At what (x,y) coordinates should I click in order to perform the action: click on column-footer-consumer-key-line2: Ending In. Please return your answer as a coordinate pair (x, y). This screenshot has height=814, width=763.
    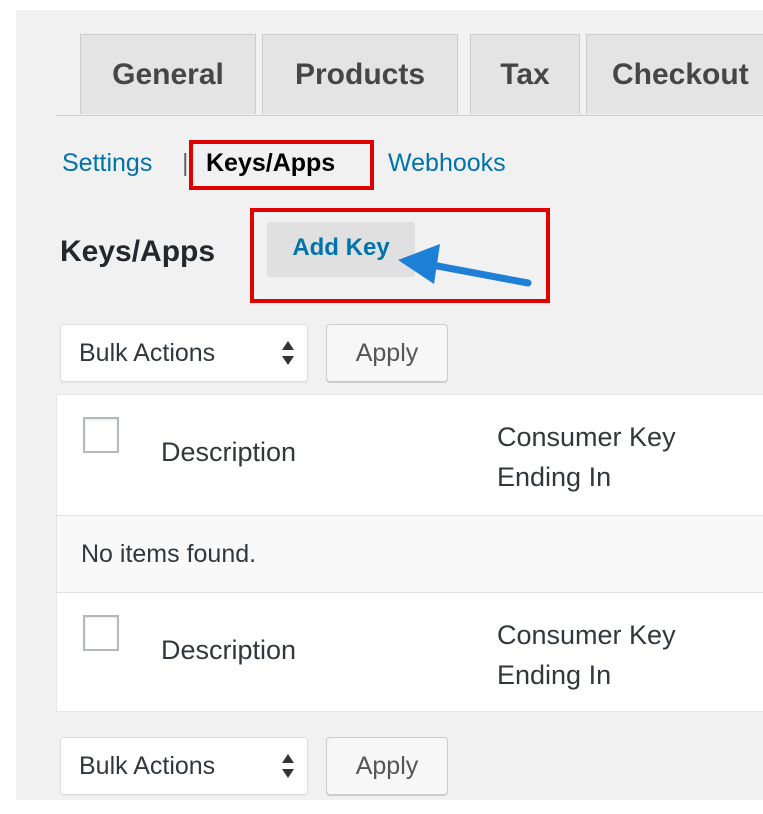
    Looking at the image, I should click on (554, 675).